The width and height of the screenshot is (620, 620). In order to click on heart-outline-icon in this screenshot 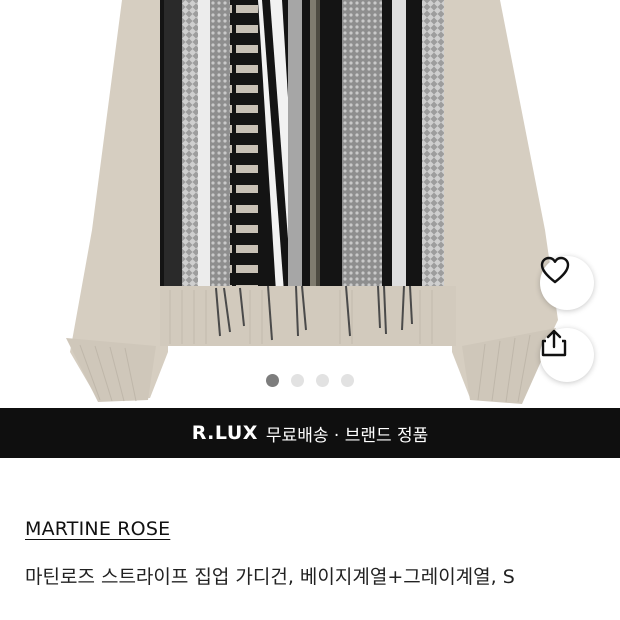, I will do `click(555, 270)`.